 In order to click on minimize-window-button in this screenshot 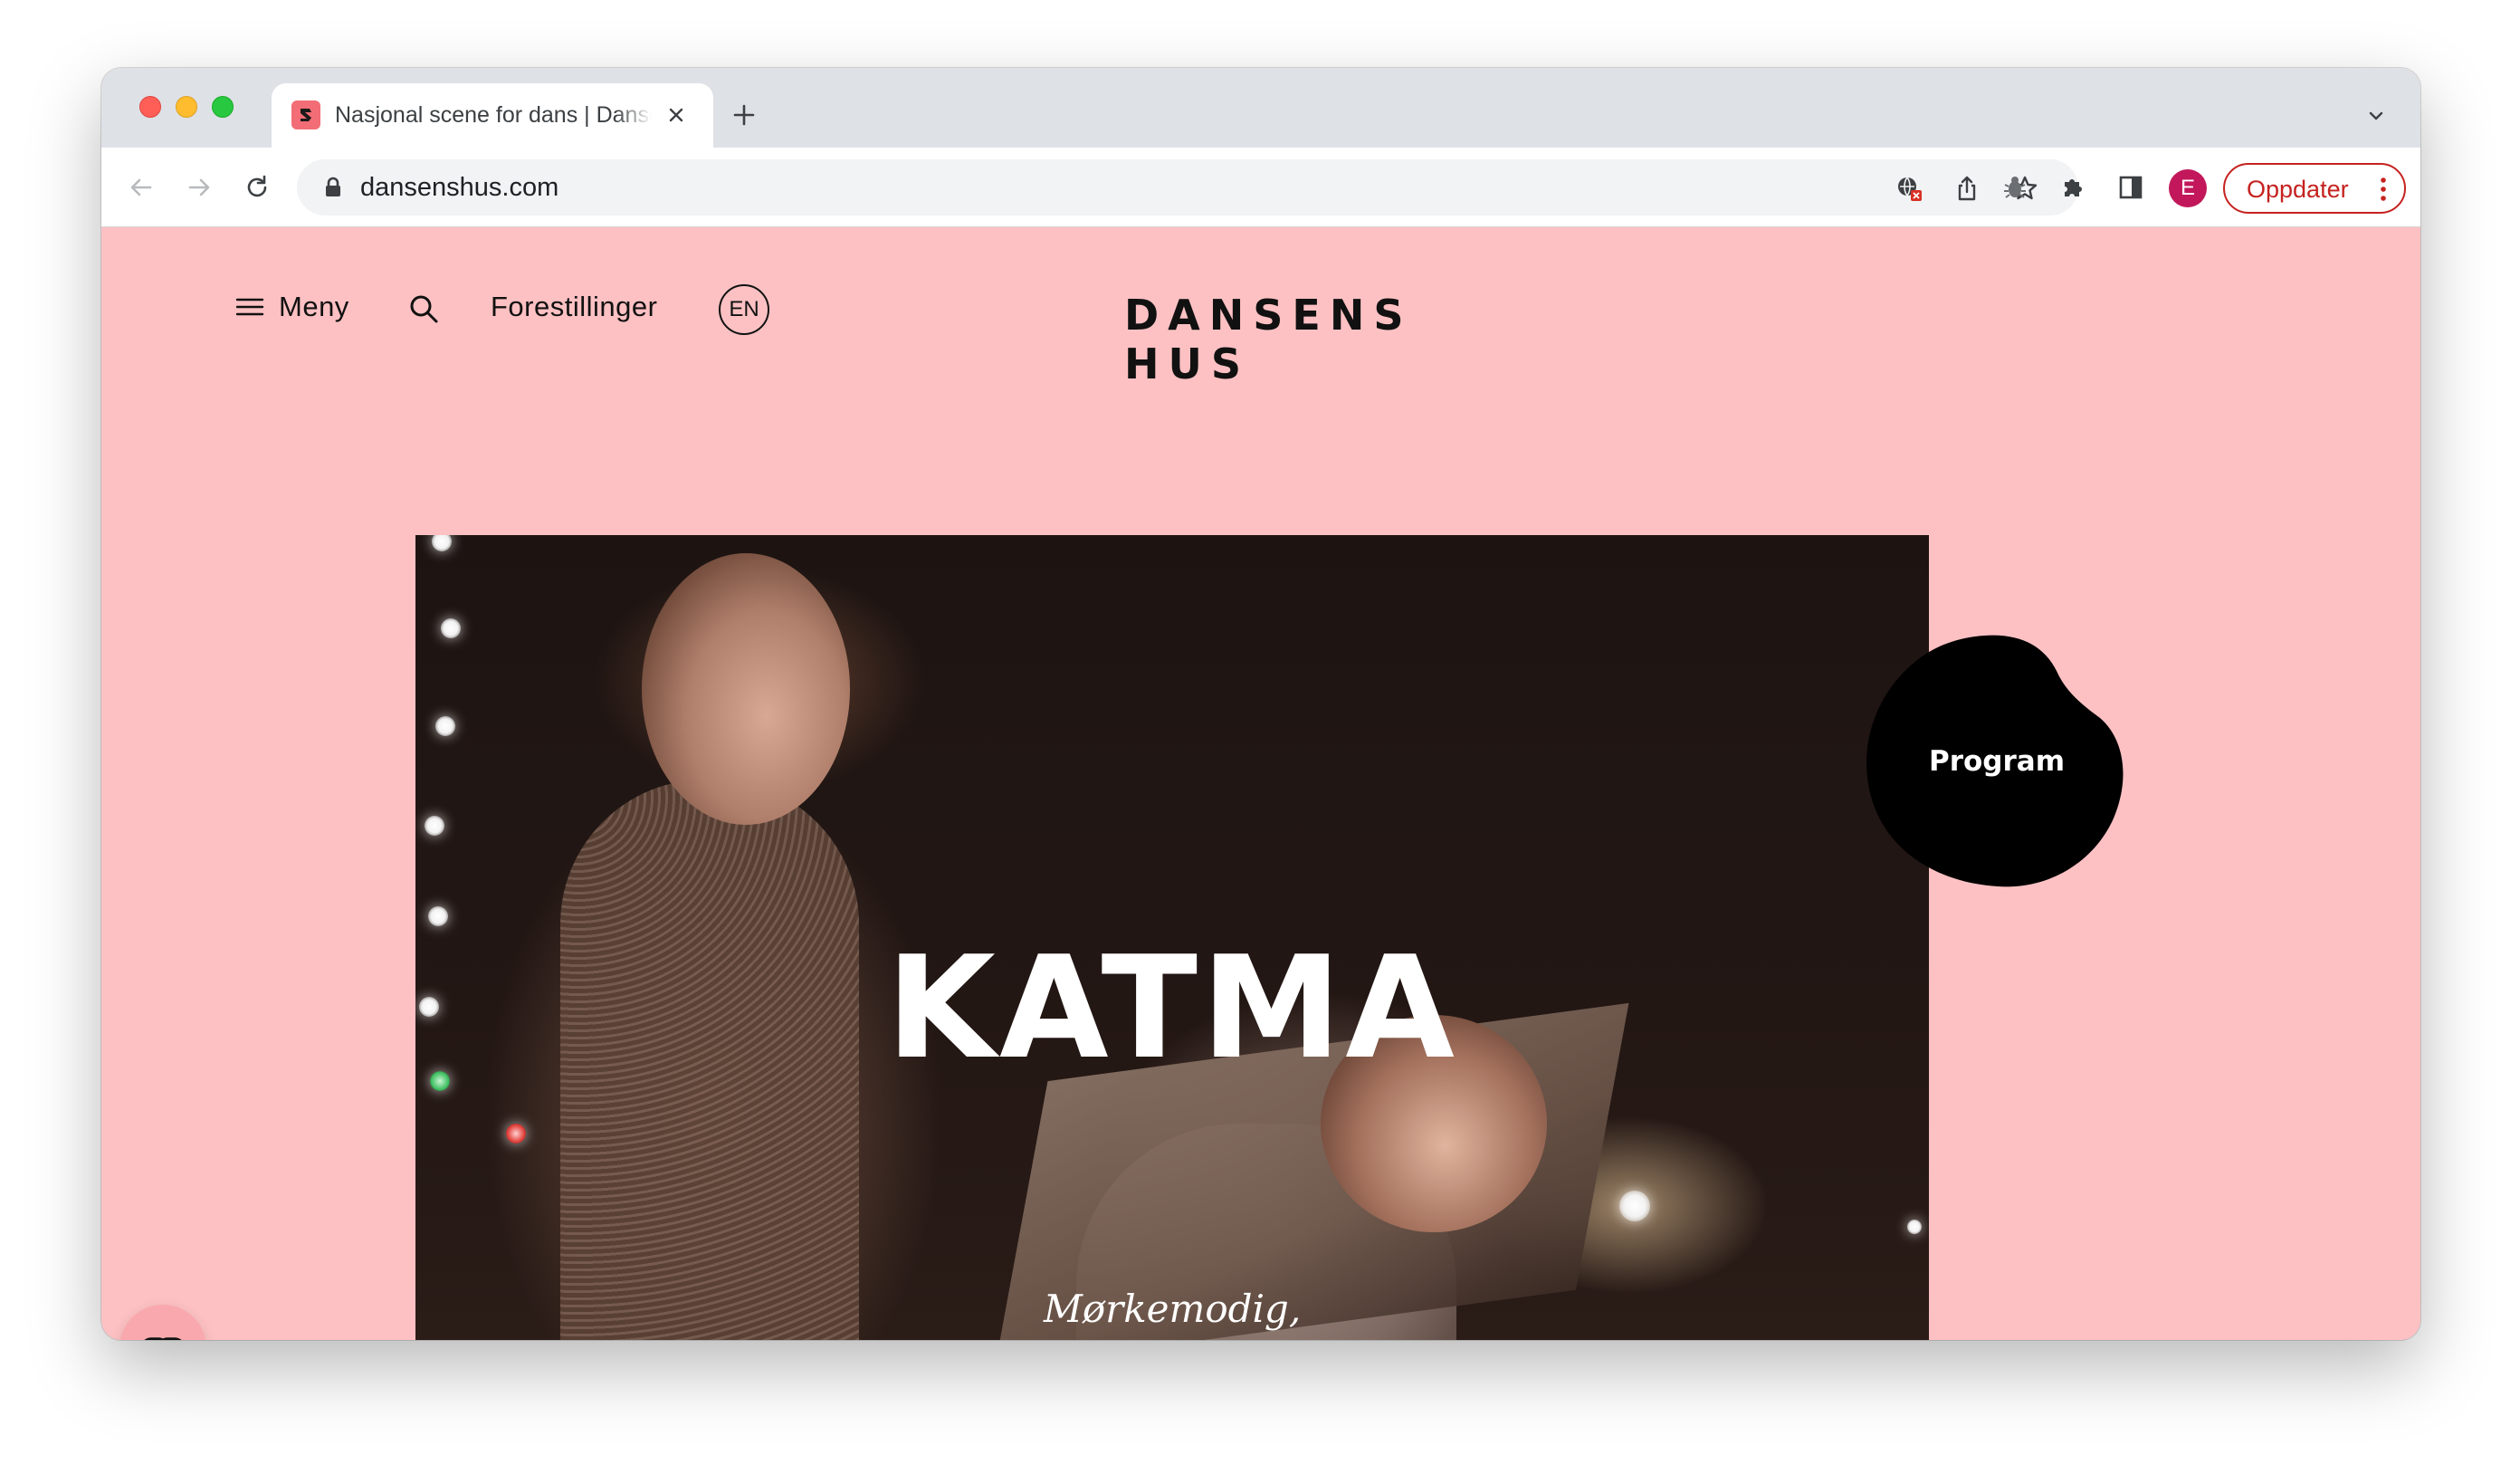, I will do `click(186, 107)`.